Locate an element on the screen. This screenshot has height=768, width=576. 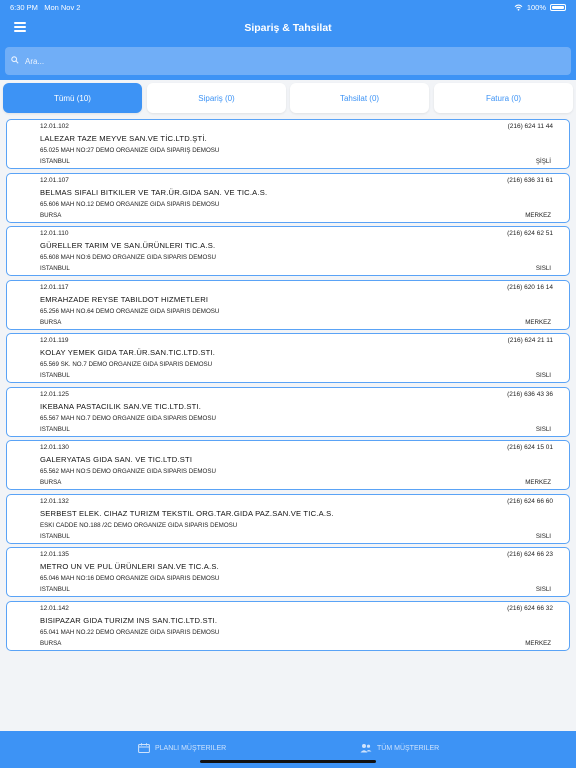
search-input is located at coordinates (285, 61).